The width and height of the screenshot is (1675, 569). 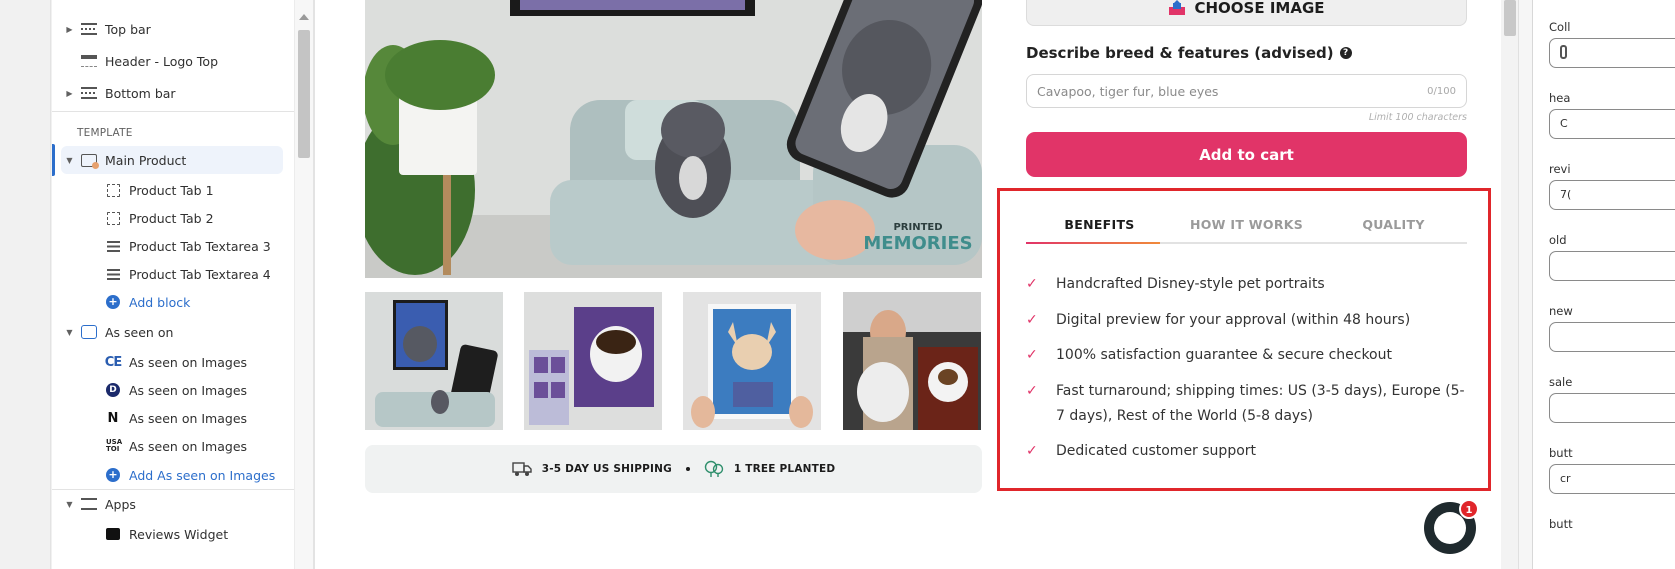 I want to click on active-tab-underline, so click(x=1093, y=243).